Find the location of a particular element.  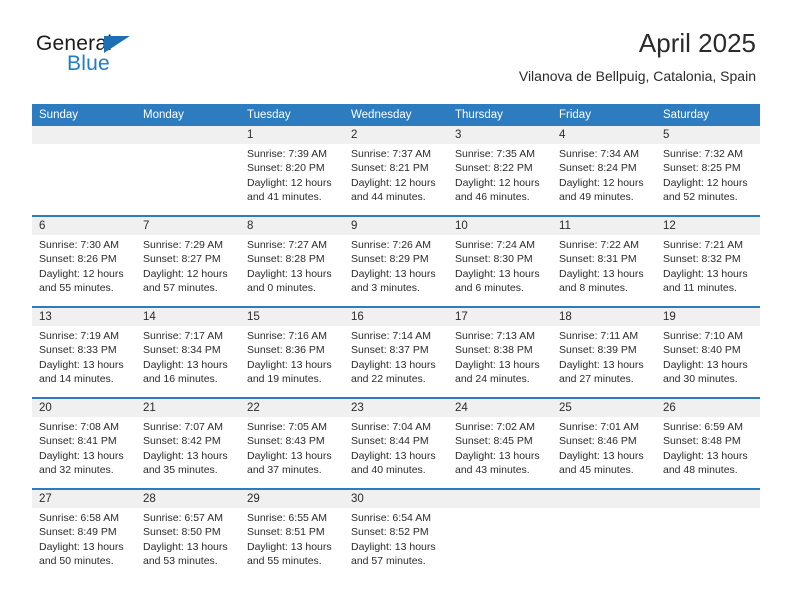

day-daylight-cont-text: and 11 minutes. is located at coordinates (700, 288).